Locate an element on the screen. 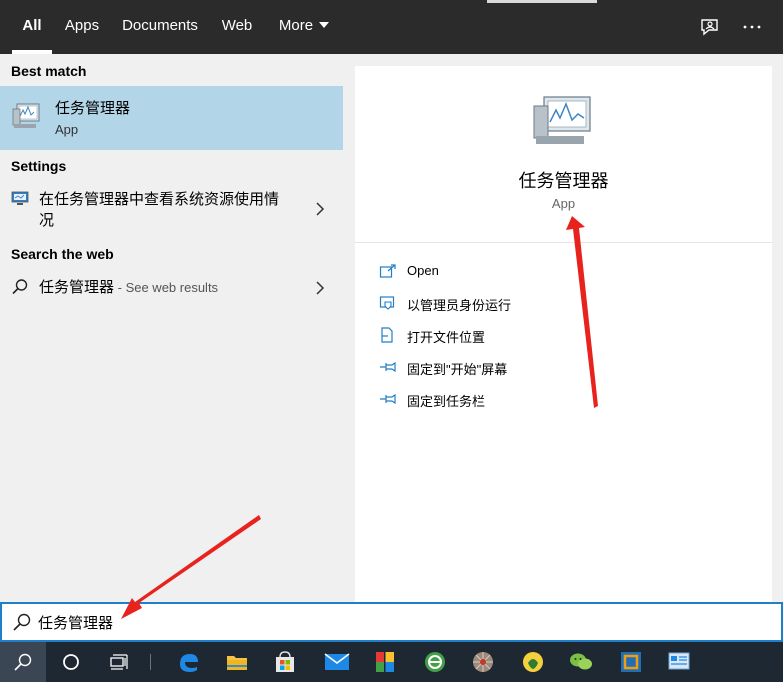 This screenshot has height=682, width=783. web-result-text: 任务管理器 - See web results is located at coordinates (128, 287).